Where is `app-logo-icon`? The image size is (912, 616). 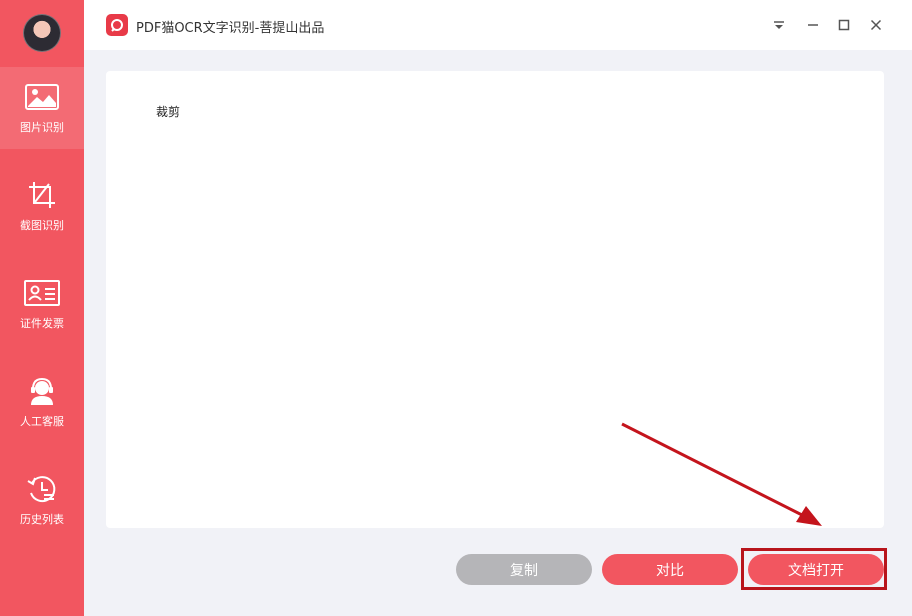 app-logo-icon is located at coordinates (117, 25).